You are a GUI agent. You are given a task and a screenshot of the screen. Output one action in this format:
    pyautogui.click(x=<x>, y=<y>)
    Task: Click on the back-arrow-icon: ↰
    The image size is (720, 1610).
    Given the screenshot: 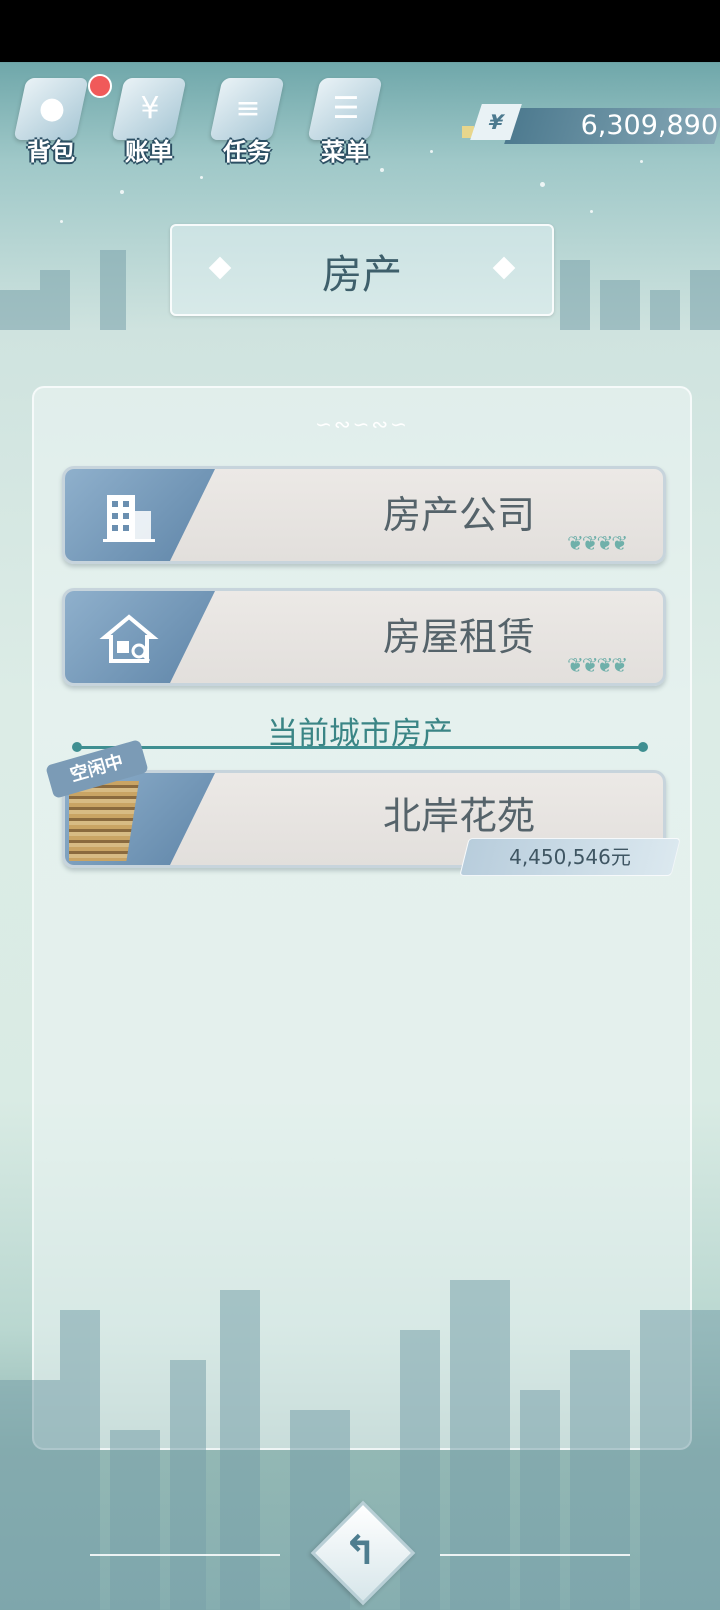 What is the action you would take?
    pyautogui.click(x=360, y=1551)
    